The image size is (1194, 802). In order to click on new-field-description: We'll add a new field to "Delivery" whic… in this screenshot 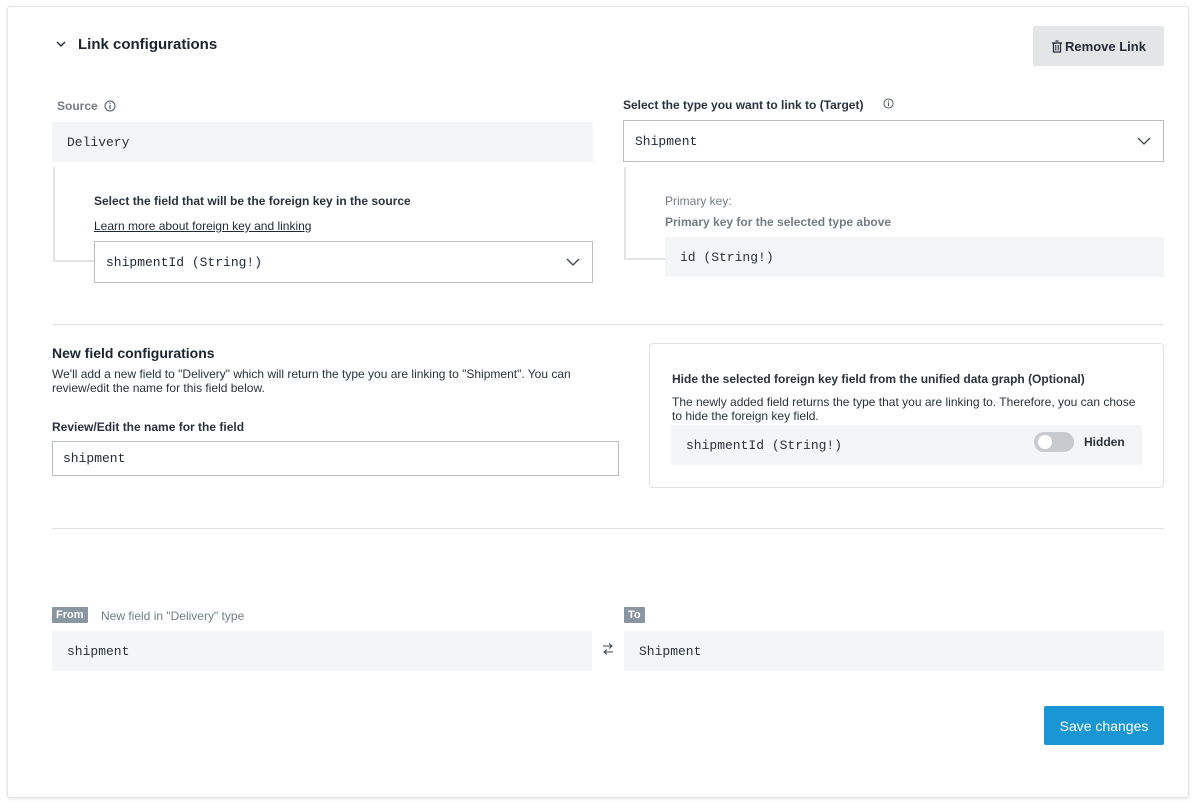, I will do `click(311, 381)`.